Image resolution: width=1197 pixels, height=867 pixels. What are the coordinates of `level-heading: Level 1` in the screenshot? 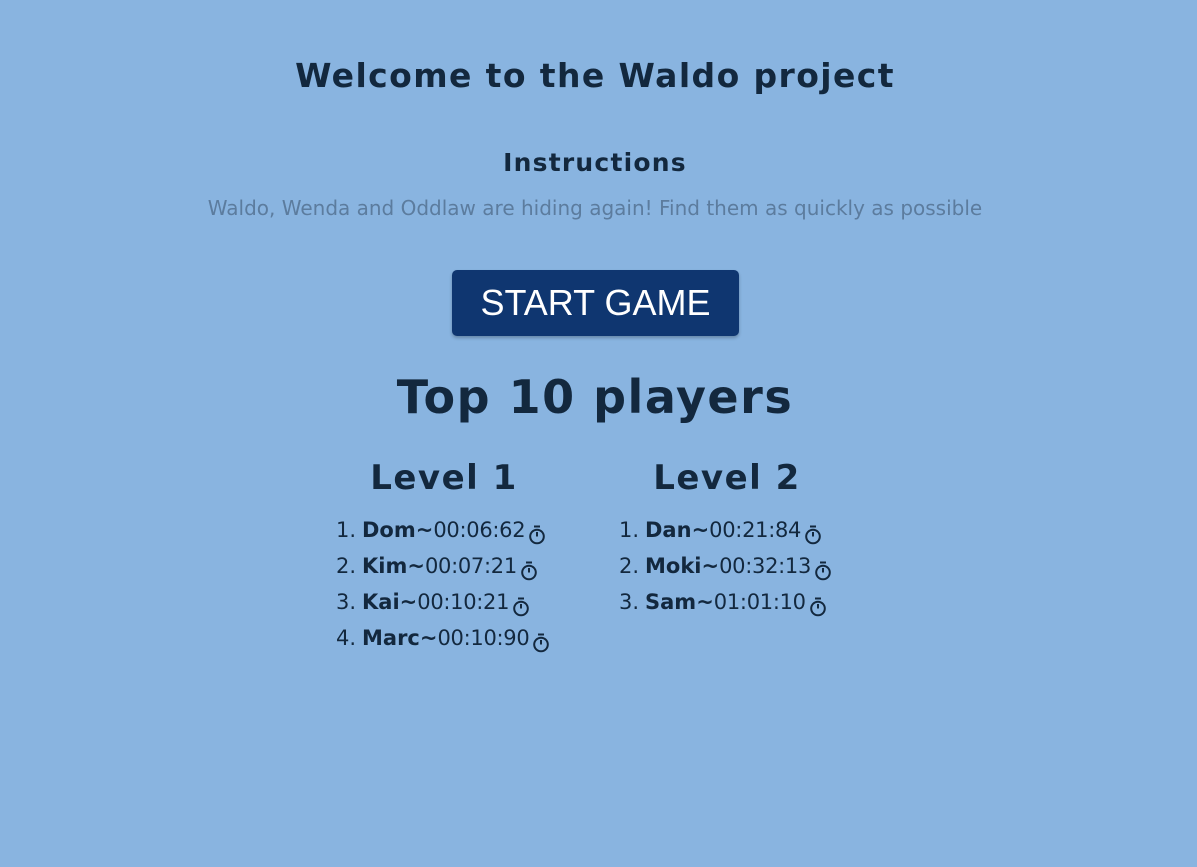 It's located at (444, 478).